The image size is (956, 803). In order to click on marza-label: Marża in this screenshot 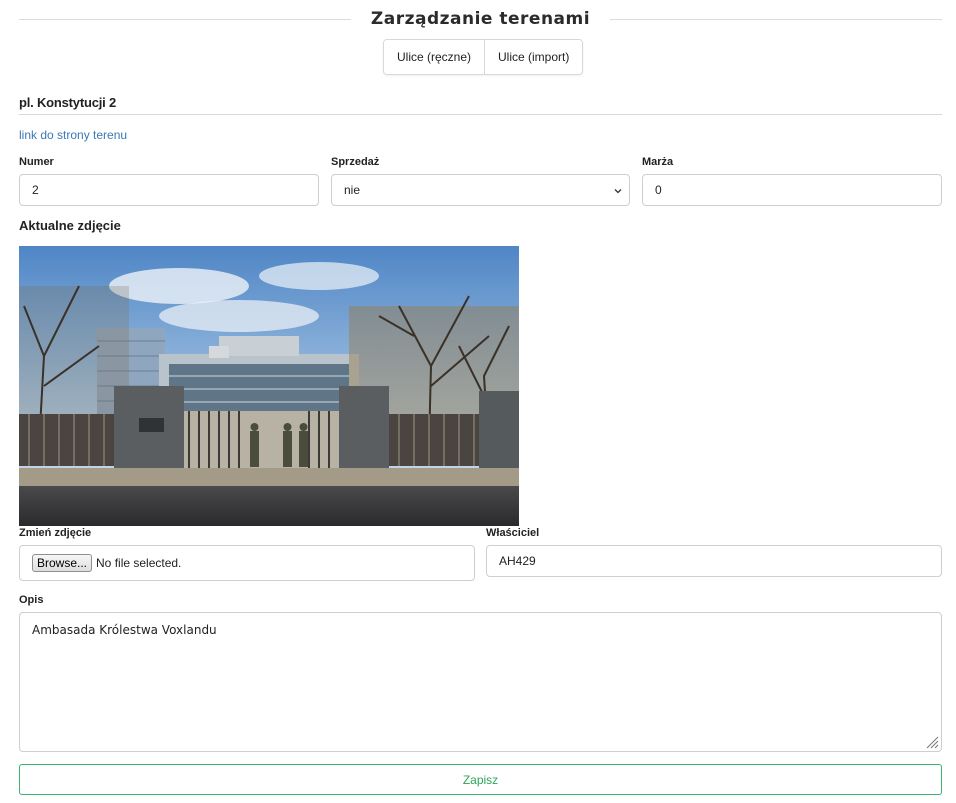, I will do `click(658, 162)`.